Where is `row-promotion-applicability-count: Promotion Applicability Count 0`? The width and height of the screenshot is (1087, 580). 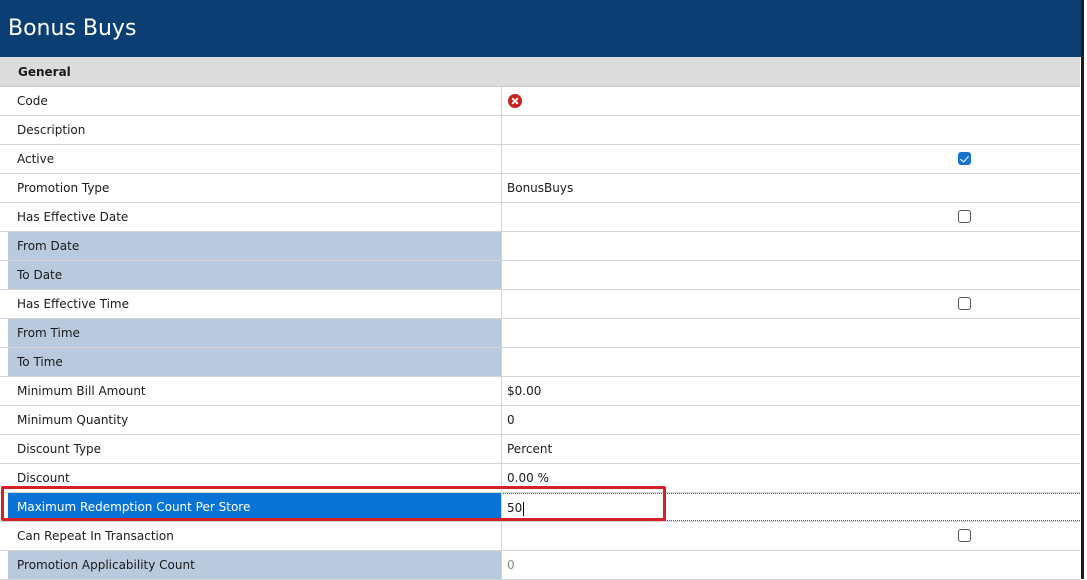 row-promotion-applicability-count: Promotion Applicability Count 0 is located at coordinates (540, 565).